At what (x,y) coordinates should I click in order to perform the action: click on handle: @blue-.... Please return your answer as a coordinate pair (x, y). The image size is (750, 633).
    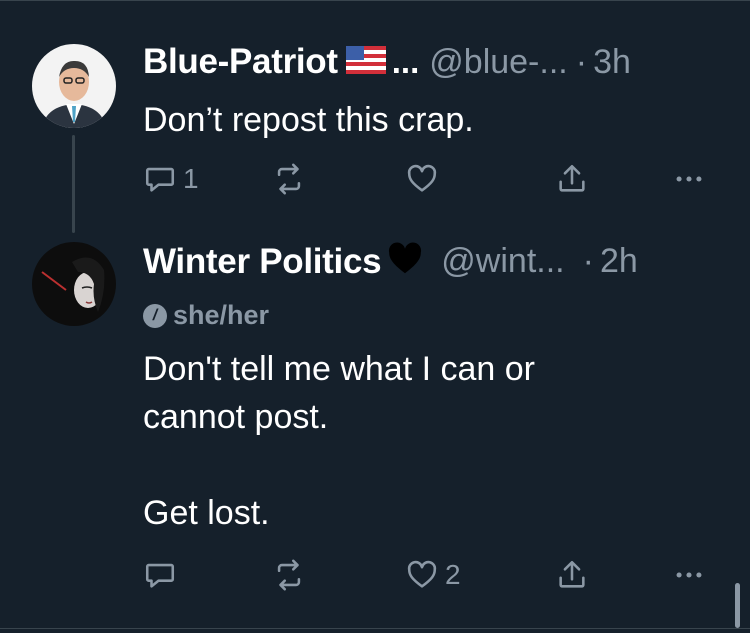
    Looking at the image, I should click on (498, 62).